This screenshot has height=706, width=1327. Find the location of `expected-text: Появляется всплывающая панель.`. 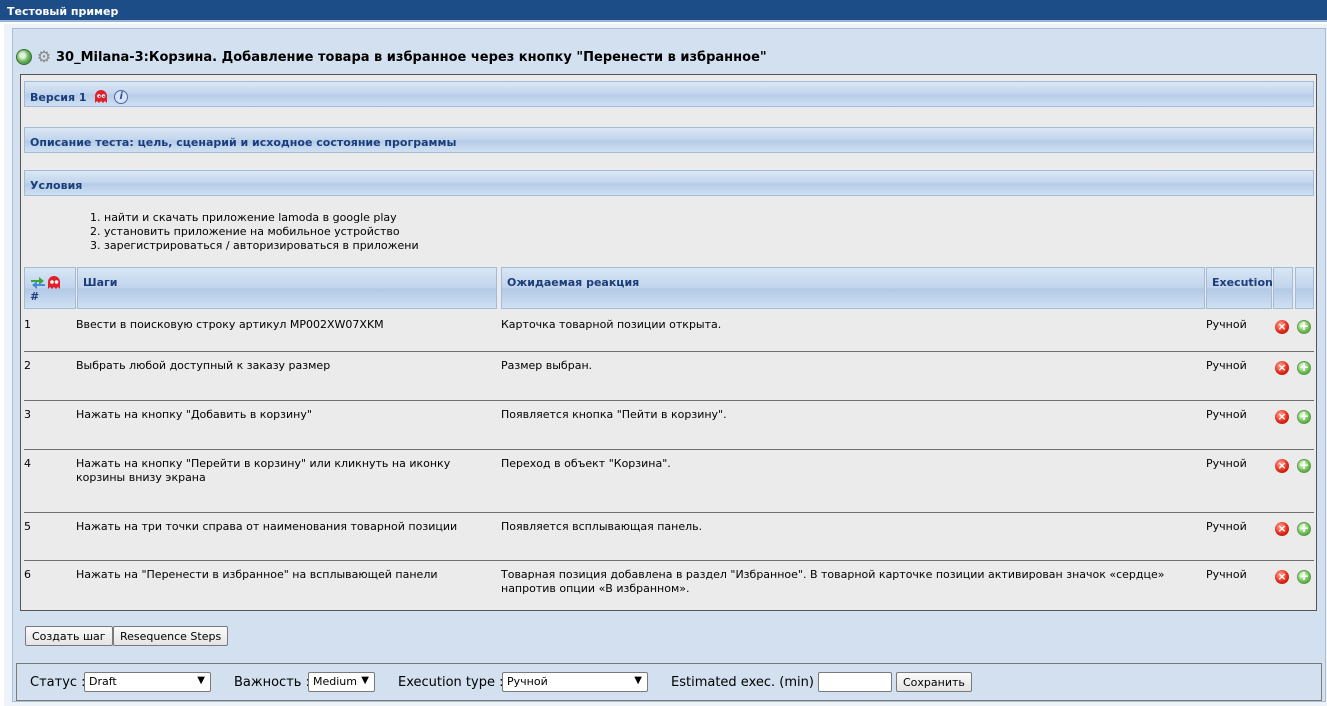

expected-text: Появляется всплывающая панель. is located at coordinates (853, 527).